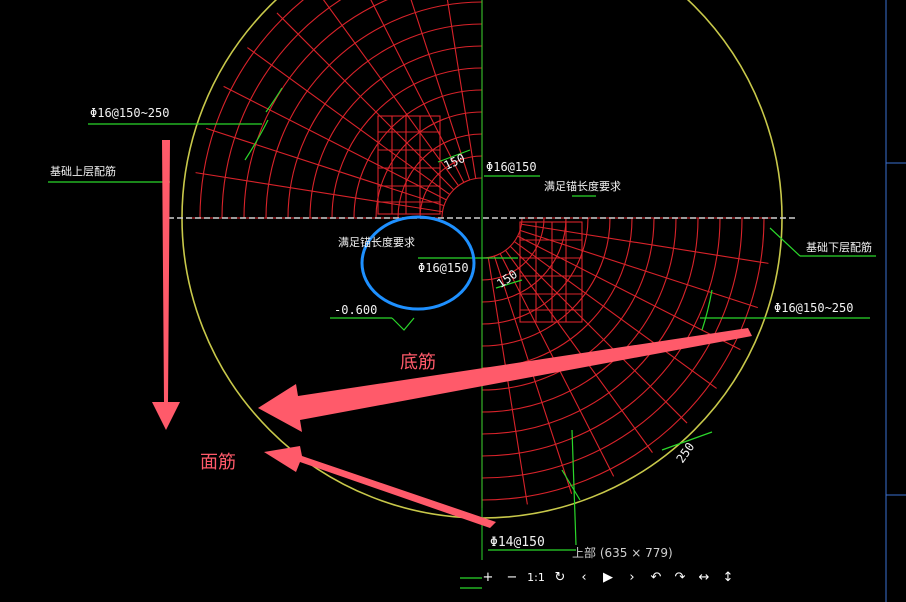  What do you see at coordinates (560, 577) in the screenshot?
I see `reset-button: ↻` at bounding box center [560, 577].